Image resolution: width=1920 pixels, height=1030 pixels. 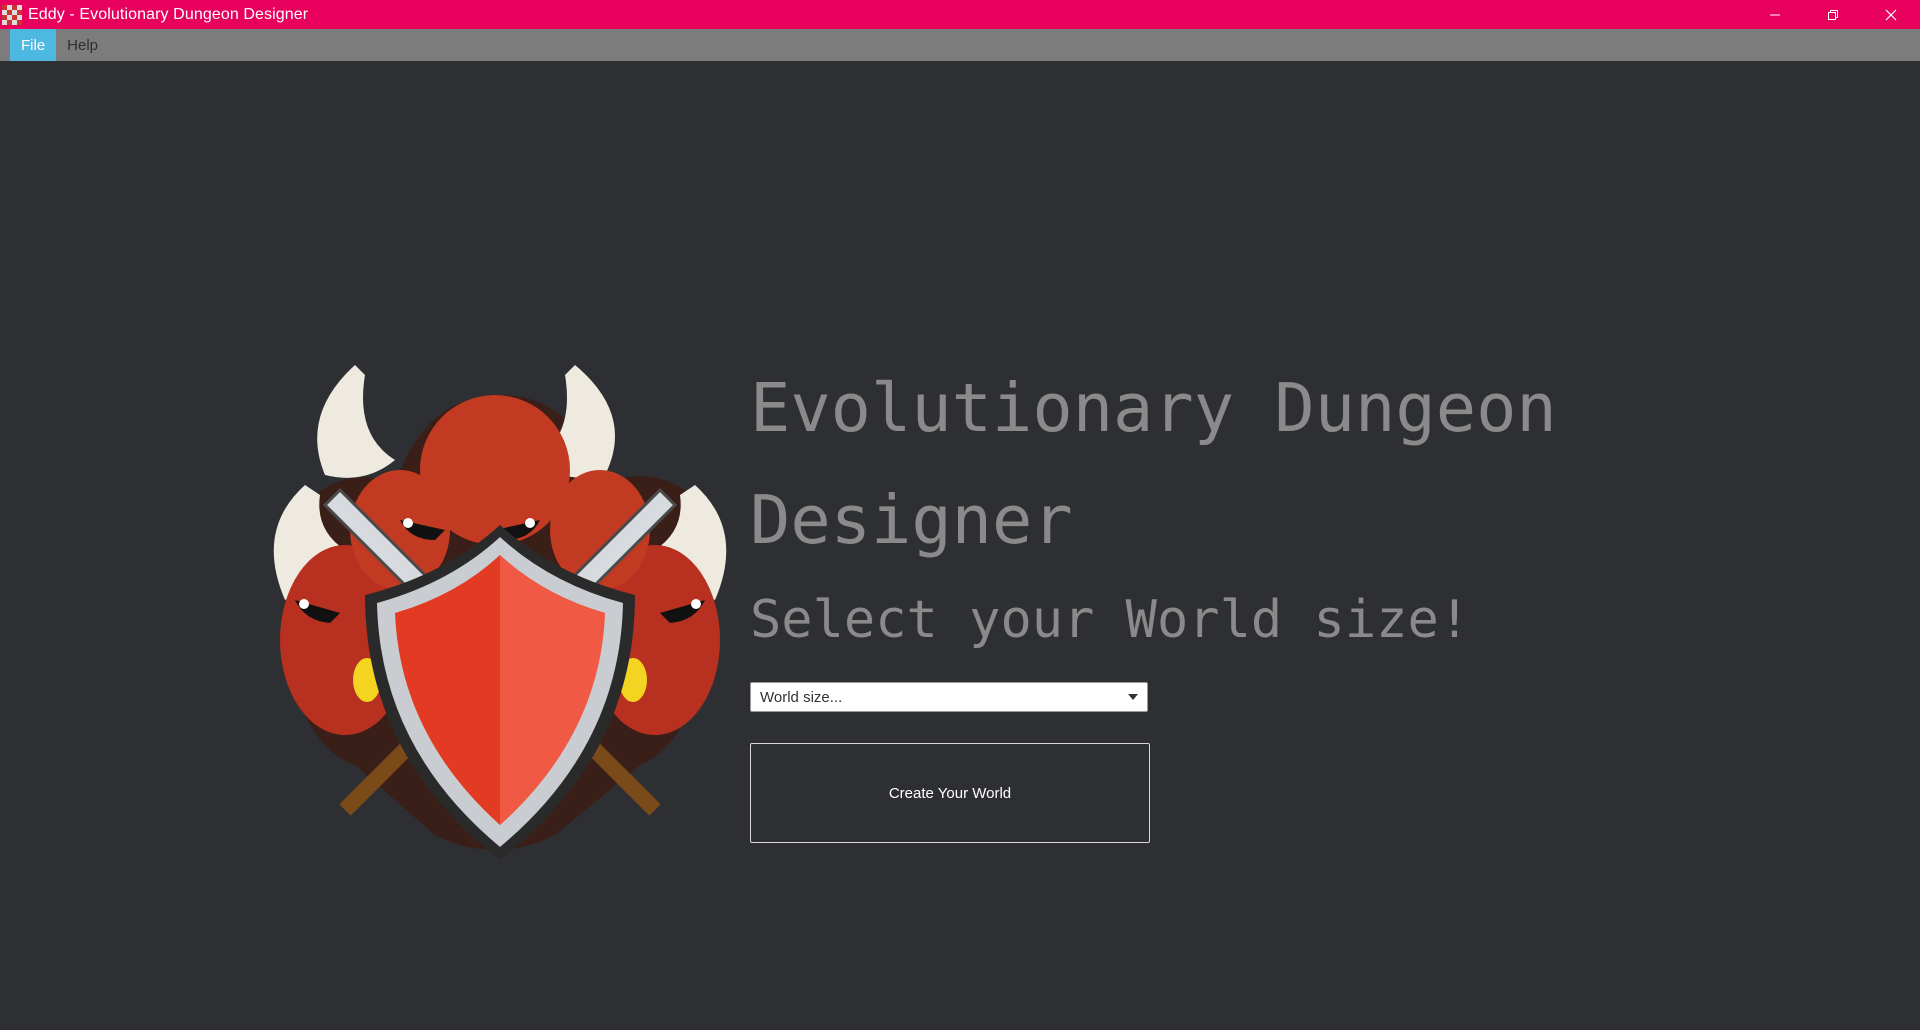 What do you see at coordinates (12, 14) in the screenshot?
I see `app-icon` at bounding box center [12, 14].